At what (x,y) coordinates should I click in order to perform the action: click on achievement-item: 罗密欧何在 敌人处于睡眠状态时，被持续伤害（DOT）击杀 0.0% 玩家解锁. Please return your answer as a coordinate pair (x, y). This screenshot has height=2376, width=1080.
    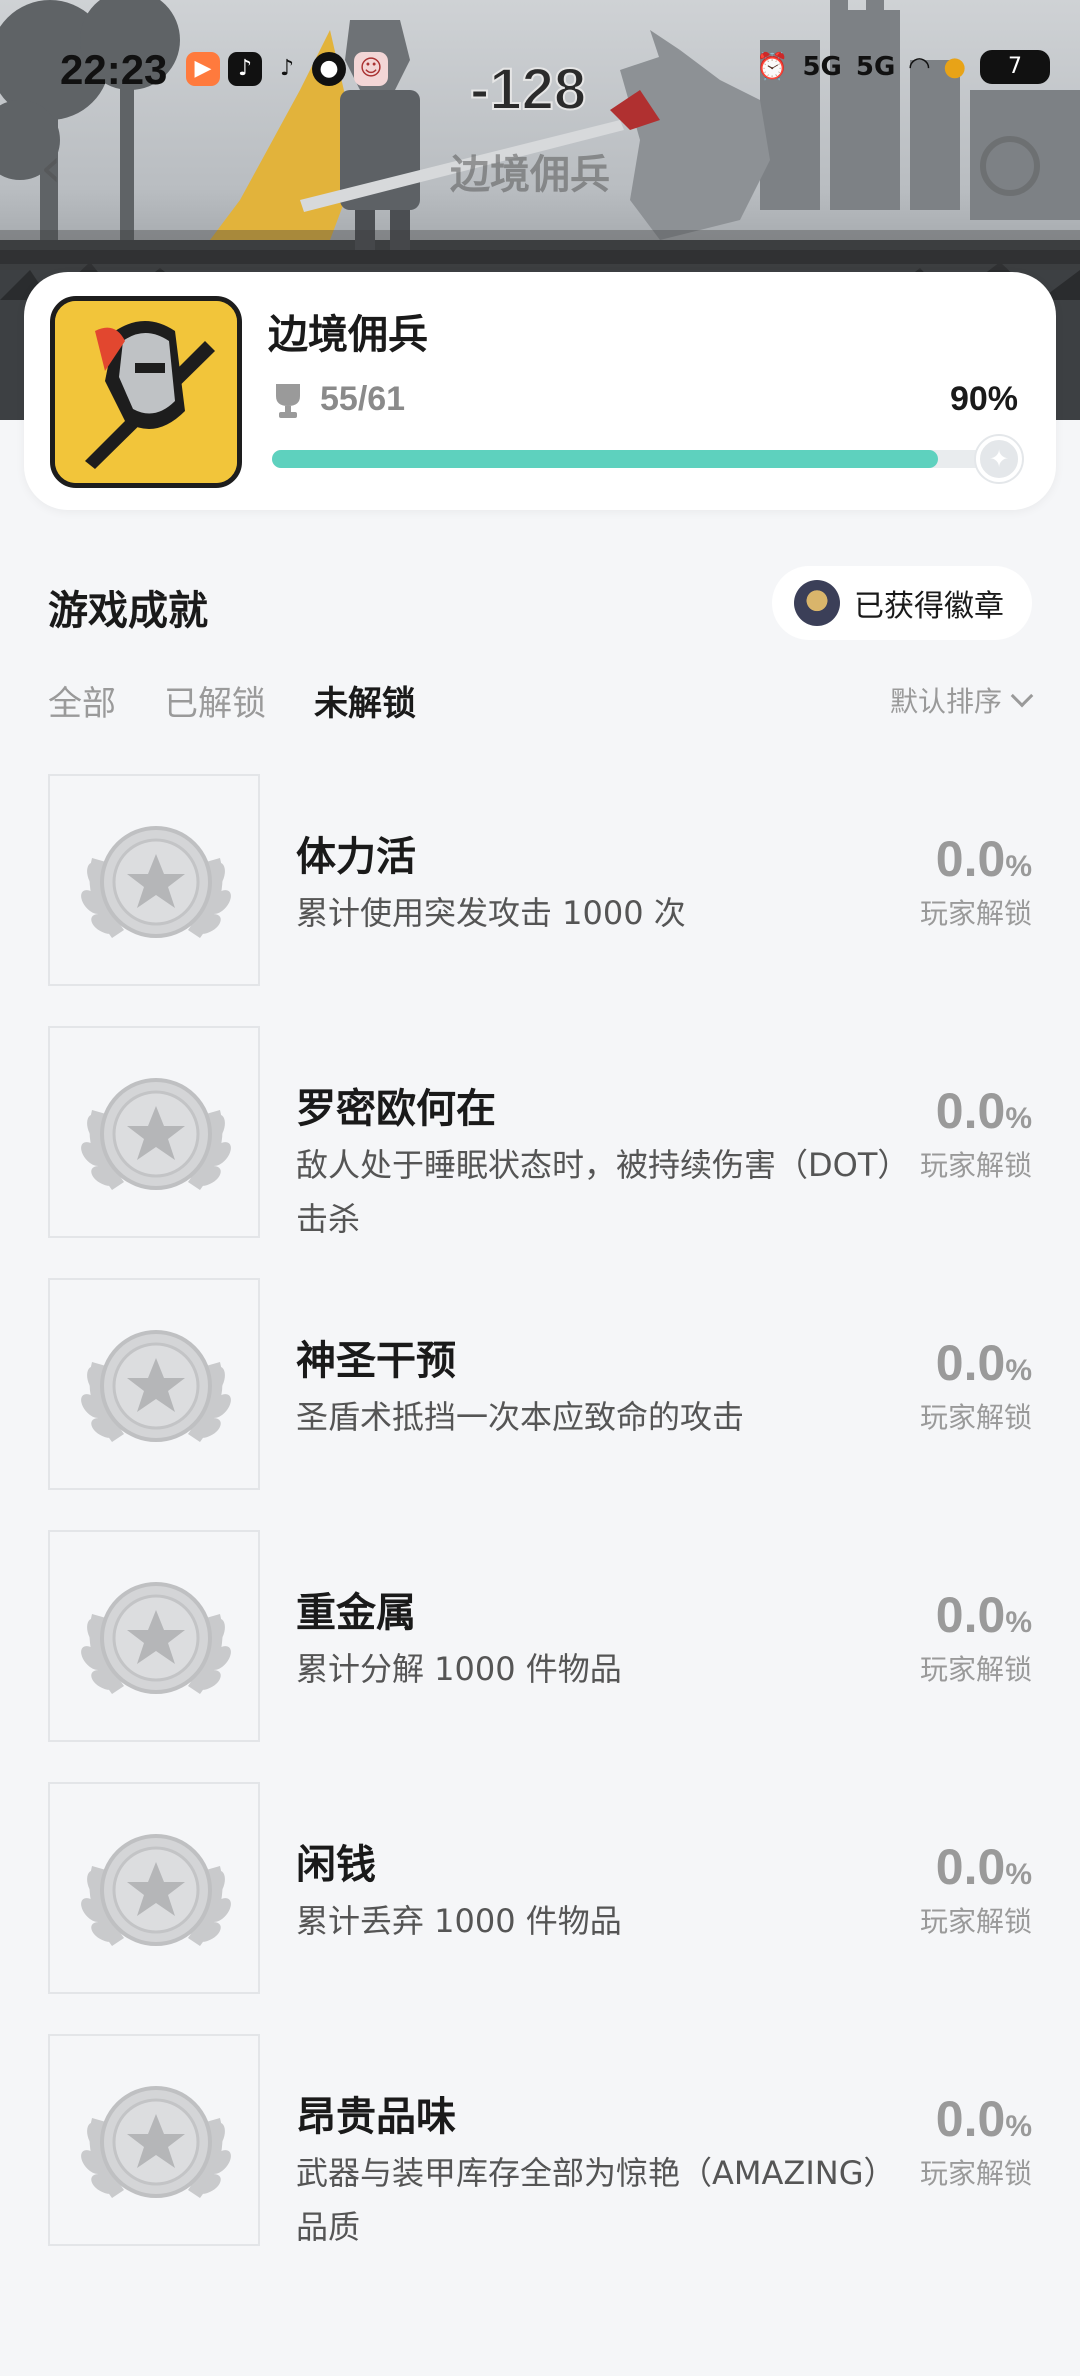
    Looking at the image, I should click on (540, 1152).